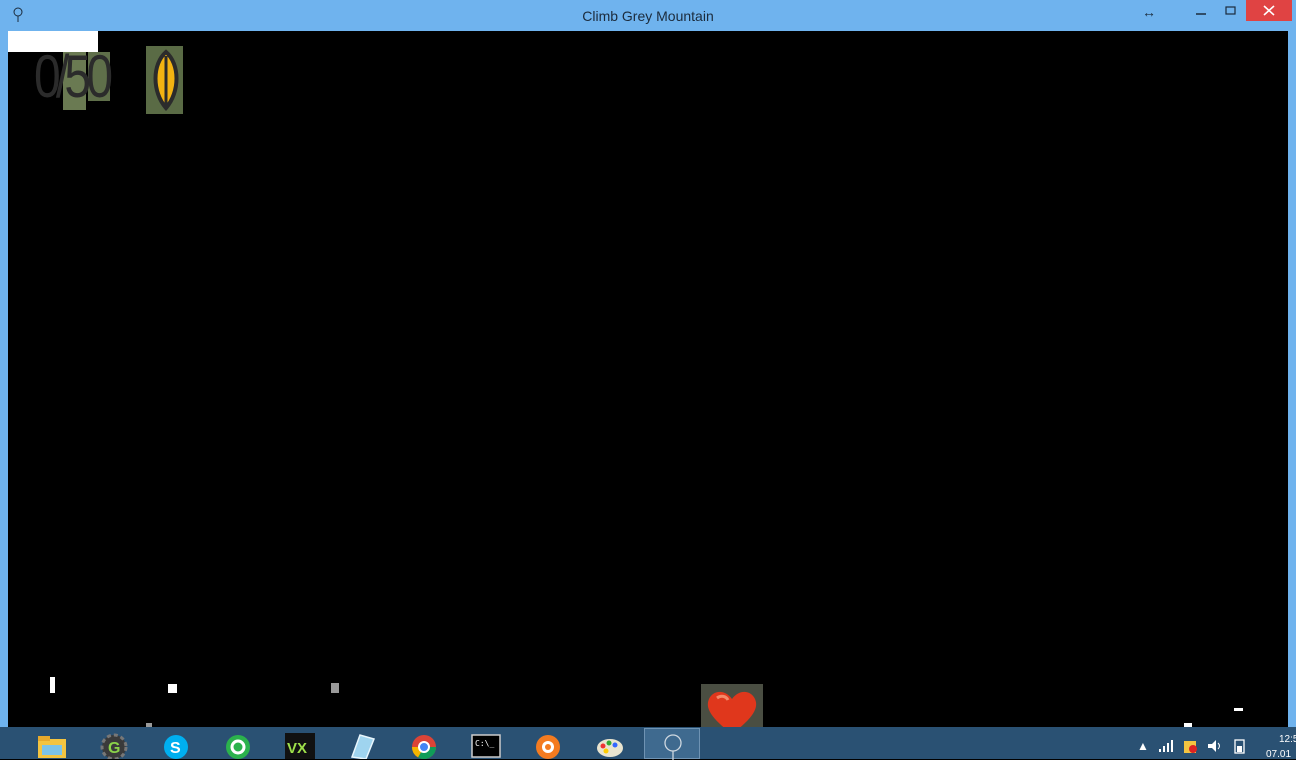  I want to click on tray-expand-icon: ▲, so click(1143, 746).